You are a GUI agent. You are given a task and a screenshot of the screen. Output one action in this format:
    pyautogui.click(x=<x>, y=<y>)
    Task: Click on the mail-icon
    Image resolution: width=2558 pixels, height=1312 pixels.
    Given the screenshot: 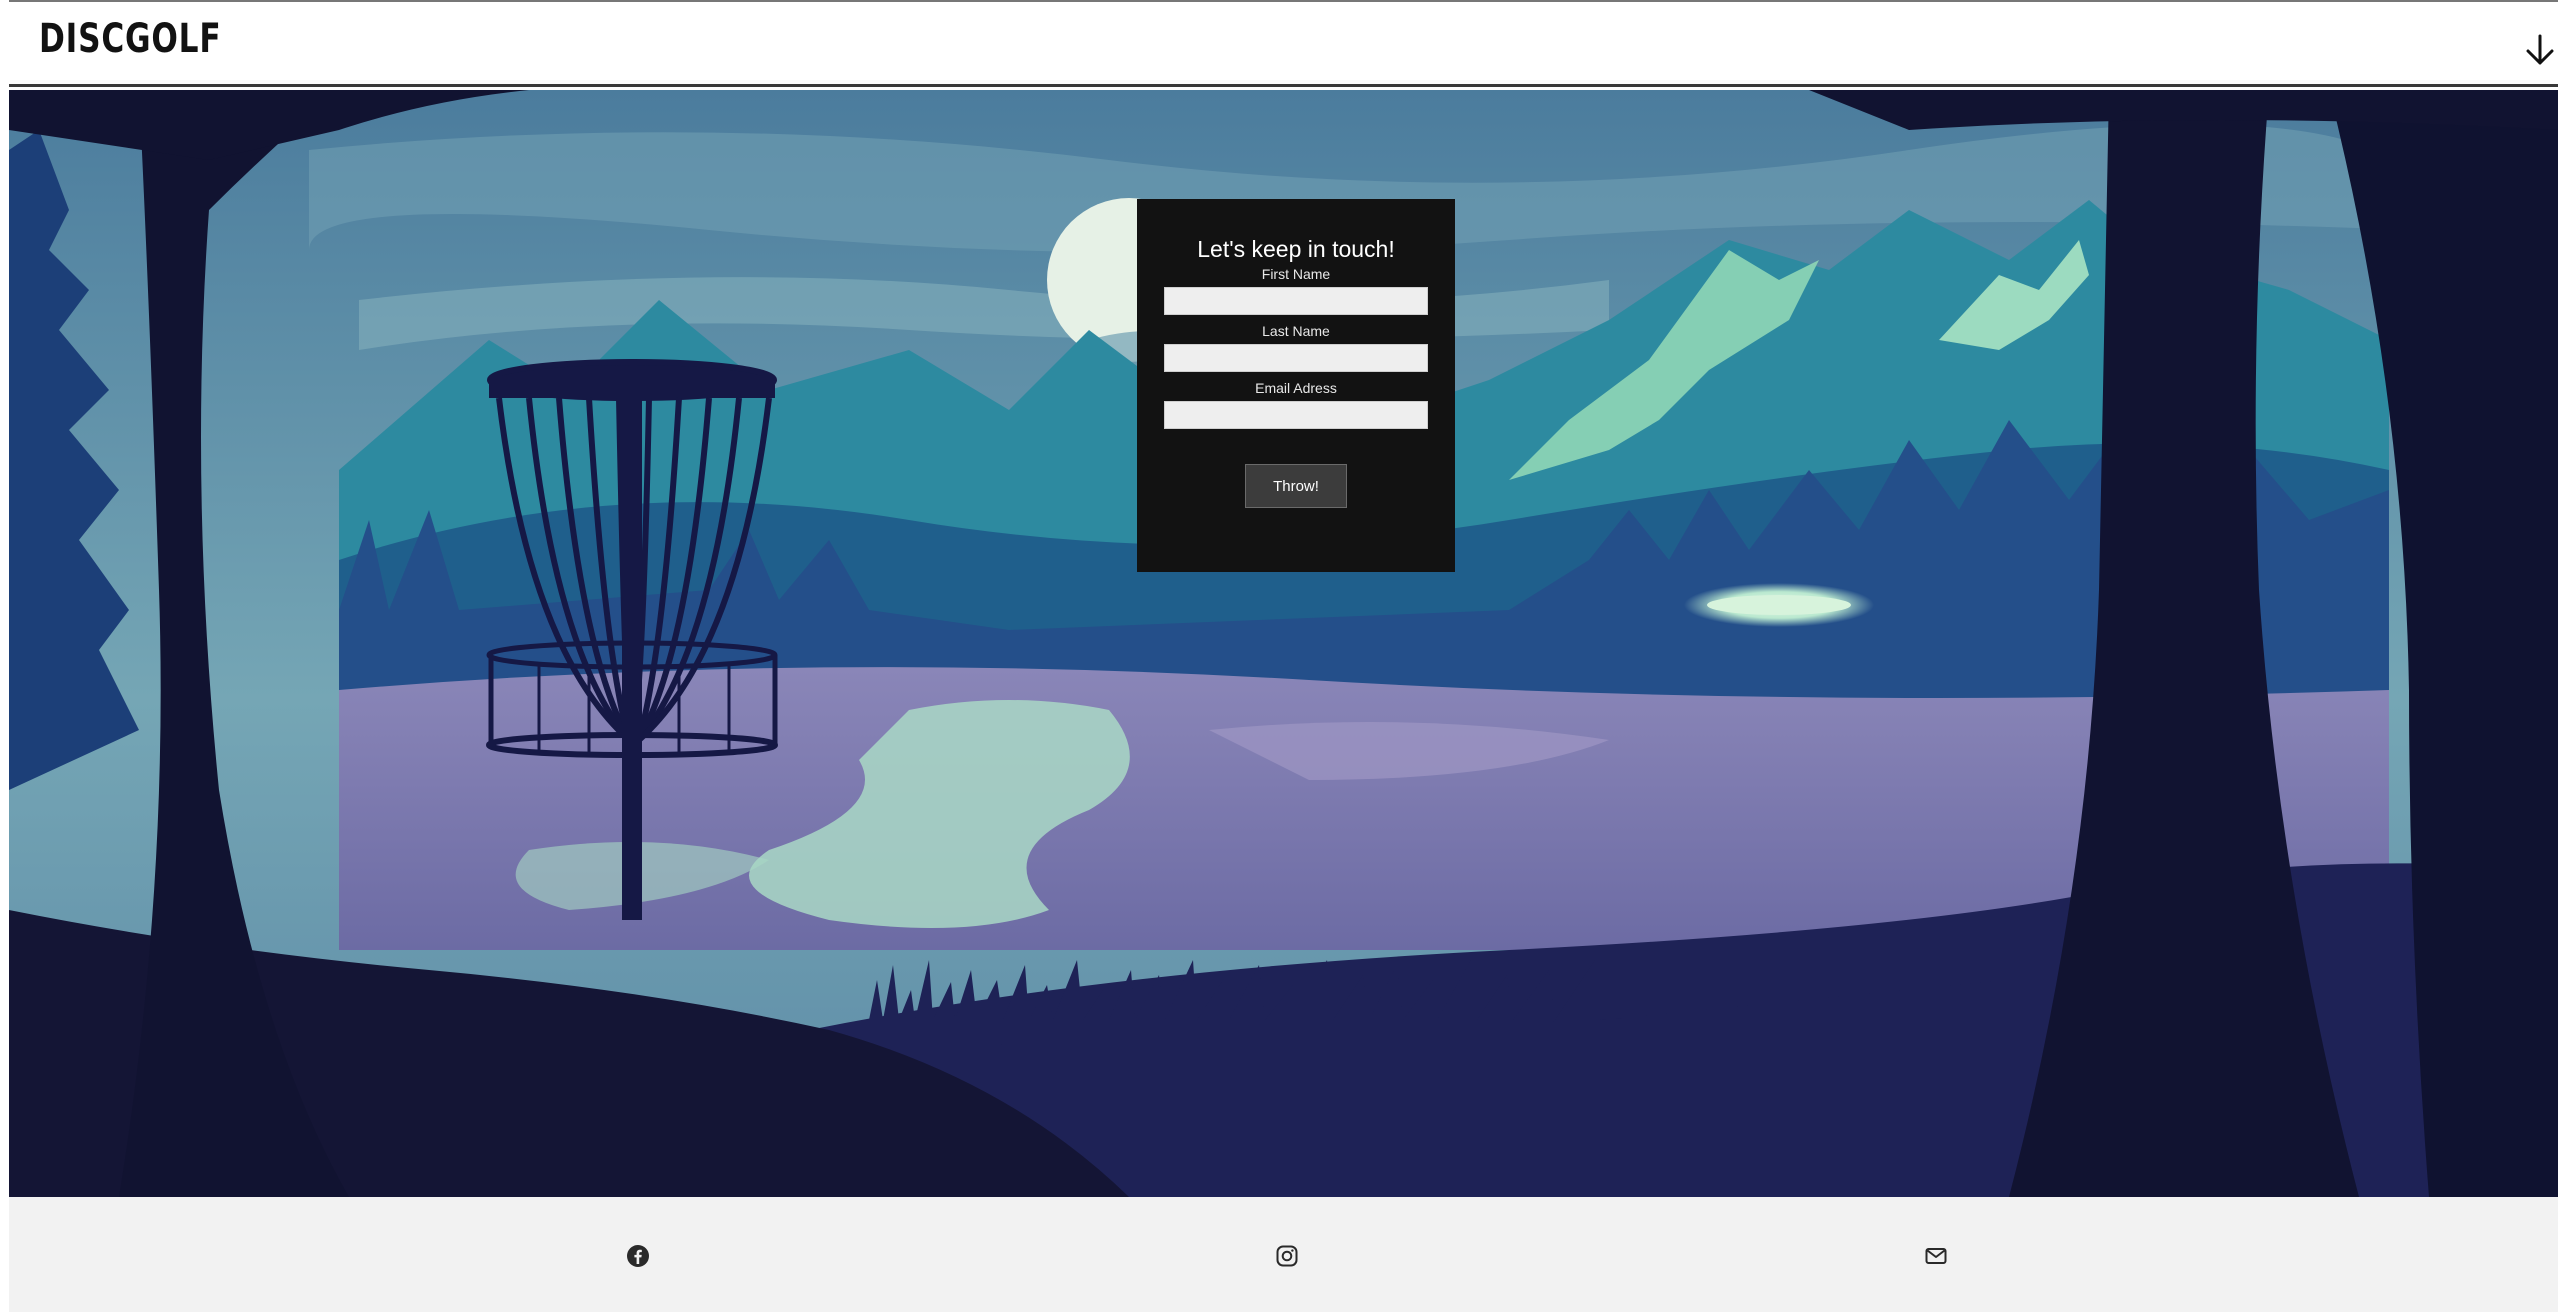 What is the action you would take?
    pyautogui.click(x=1936, y=1256)
    